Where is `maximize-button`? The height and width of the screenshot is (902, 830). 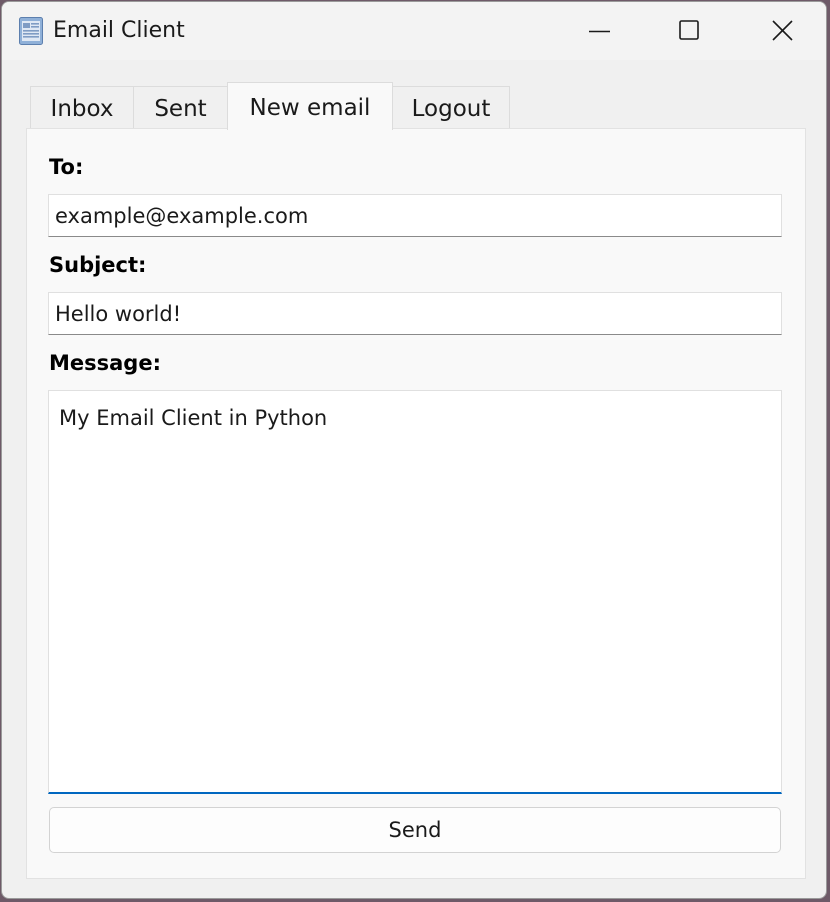 maximize-button is located at coordinates (689, 31).